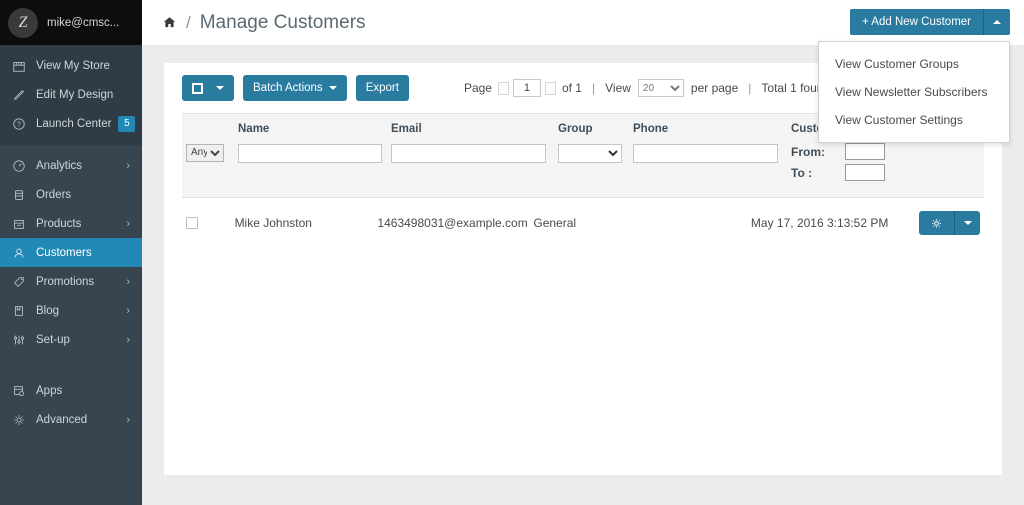 Image resolution: width=1024 pixels, height=505 pixels. I want to click on row-settings-button, so click(936, 223).